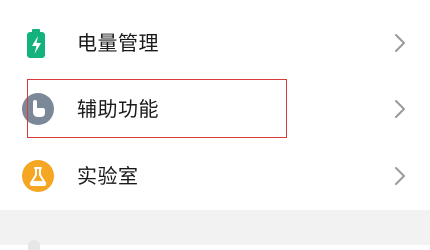 The height and width of the screenshot is (250, 430). What do you see at coordinates (215, 227) in the screenshot?
I see `section-divider` at bounding box center [215, 227].